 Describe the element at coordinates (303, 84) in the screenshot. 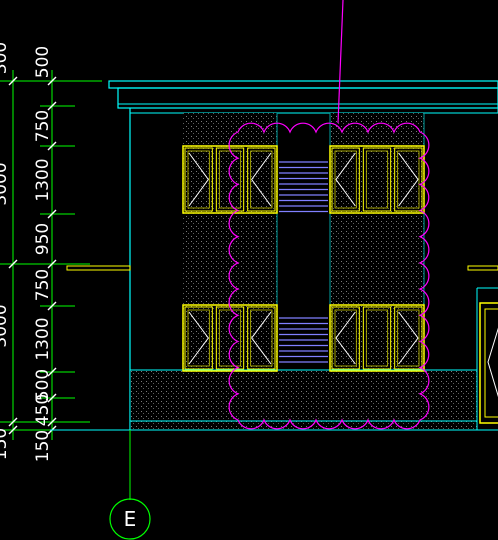

I see `roof-eave` at that location.